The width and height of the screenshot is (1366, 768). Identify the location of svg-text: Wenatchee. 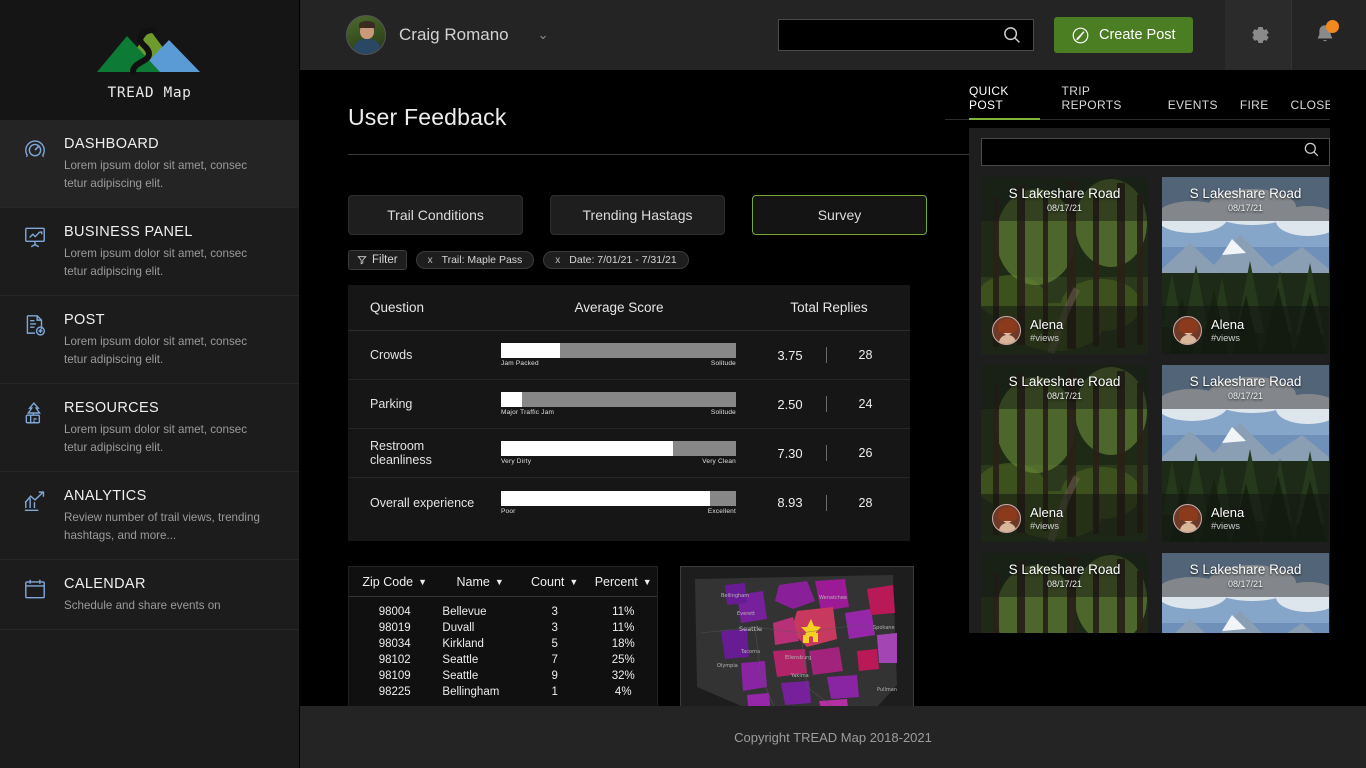
(833, 598).